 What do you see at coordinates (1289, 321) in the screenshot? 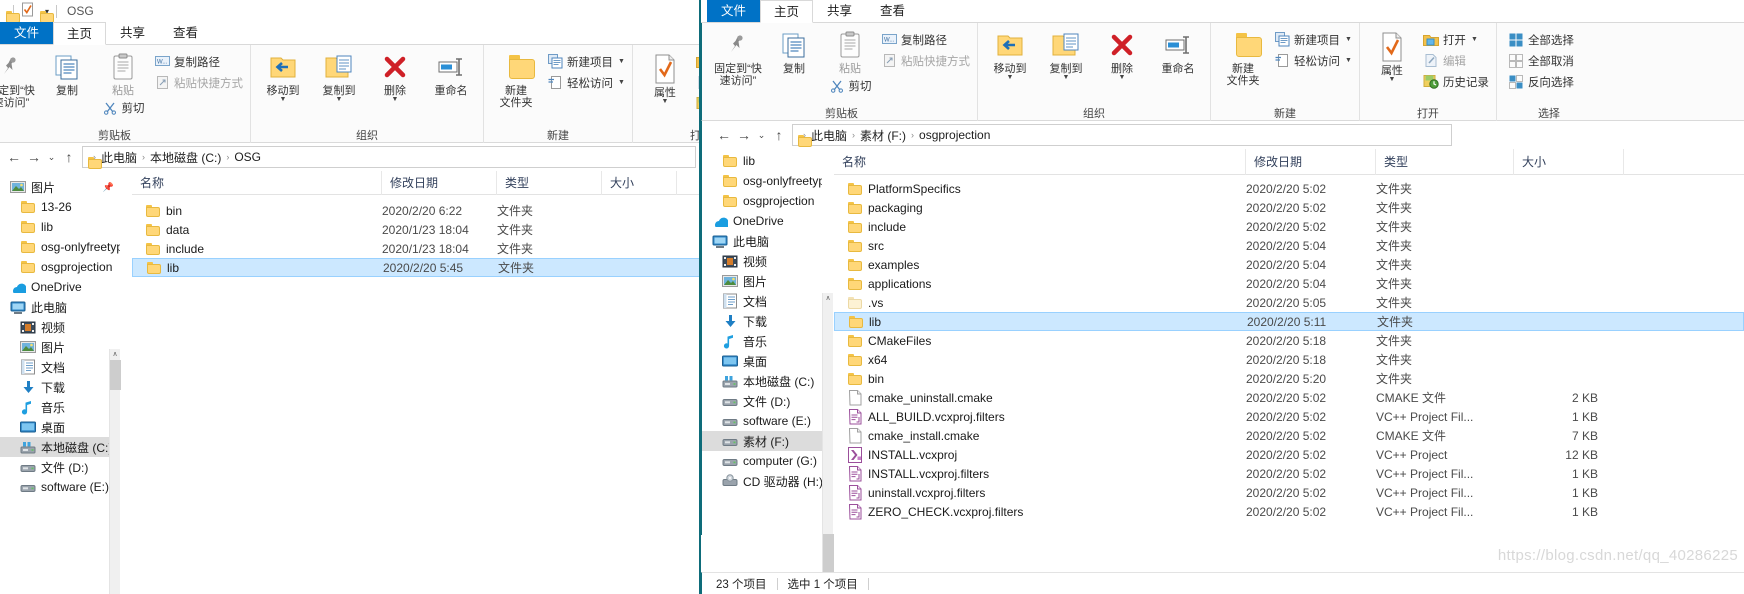
I see `table-row: lib 2020/2/20 5:11 文件夹` at bounding box center [1289, 321].